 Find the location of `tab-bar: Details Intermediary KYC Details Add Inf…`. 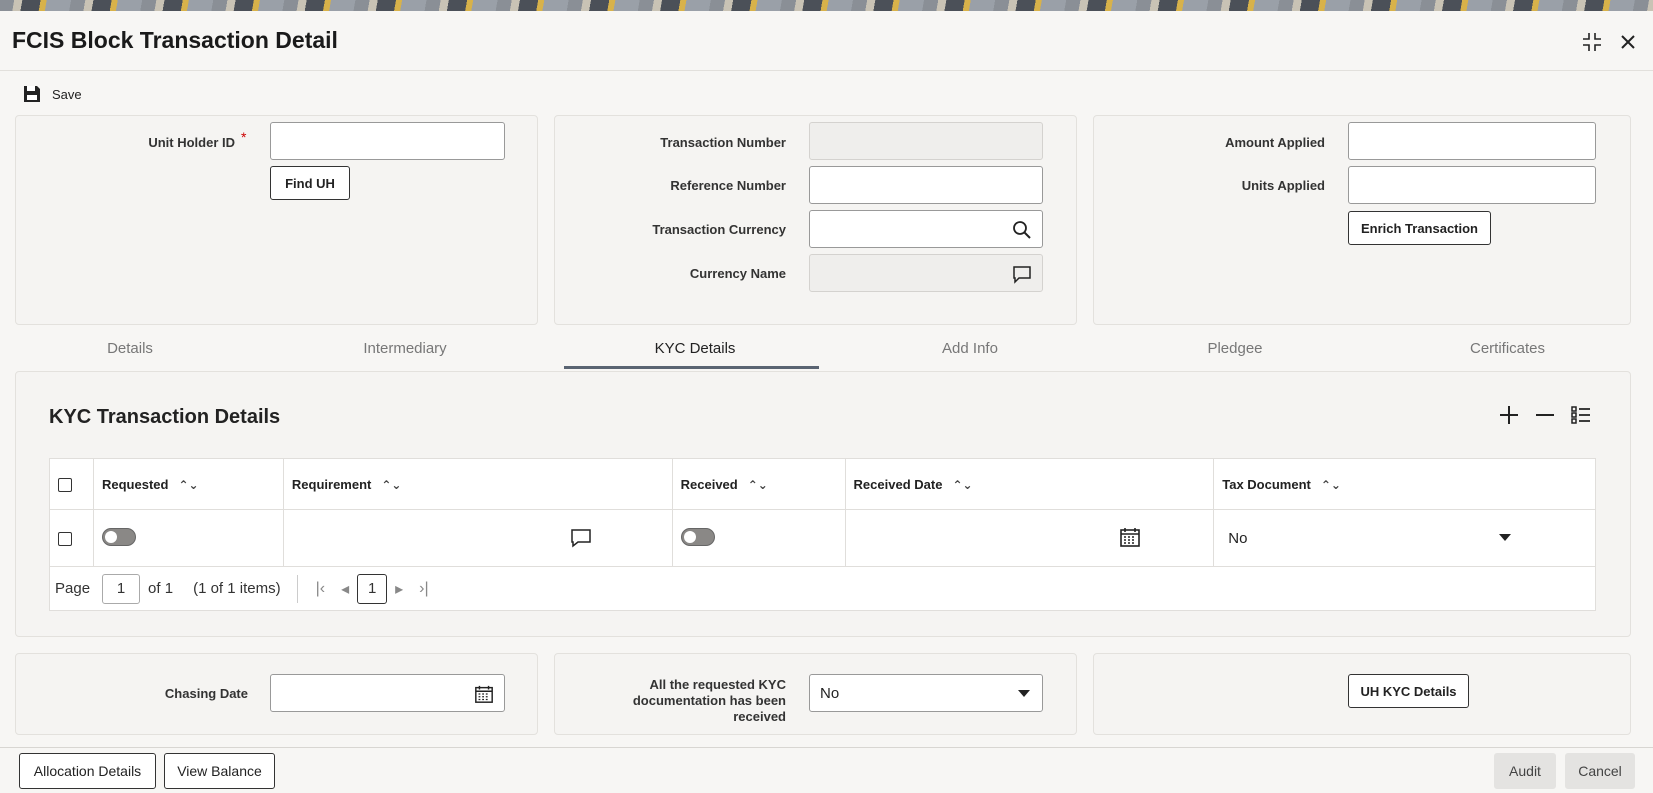

tab-bar: Details Intermediary KYC Details Add Inf… is located at coordinates (826, 350).